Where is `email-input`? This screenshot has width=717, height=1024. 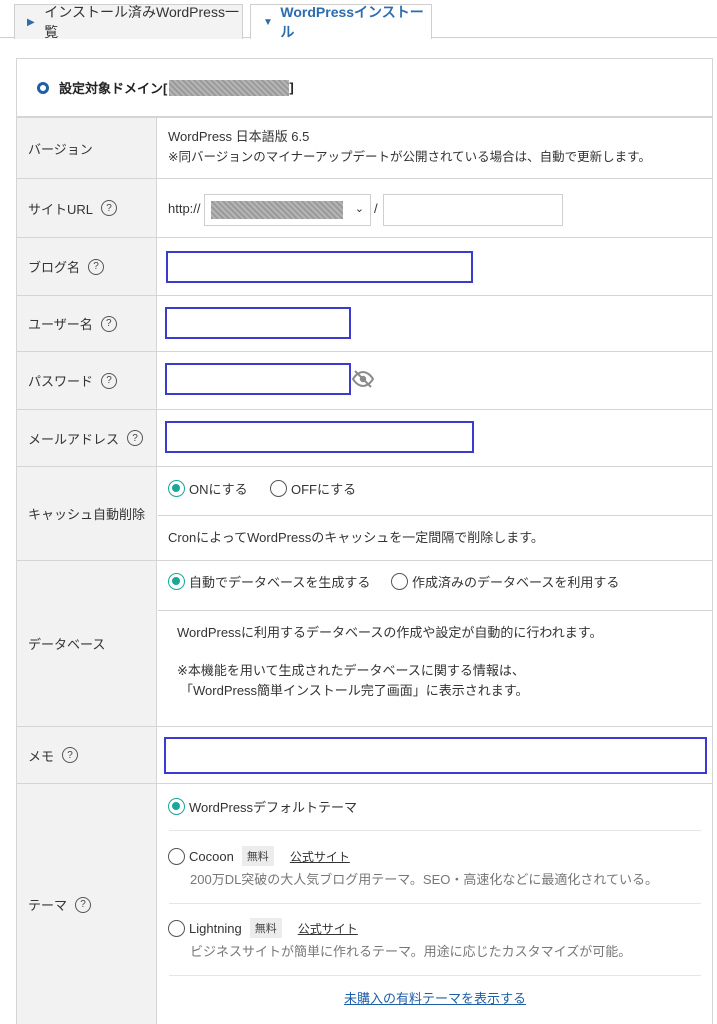 email-input is located at coordinates (319, 437).